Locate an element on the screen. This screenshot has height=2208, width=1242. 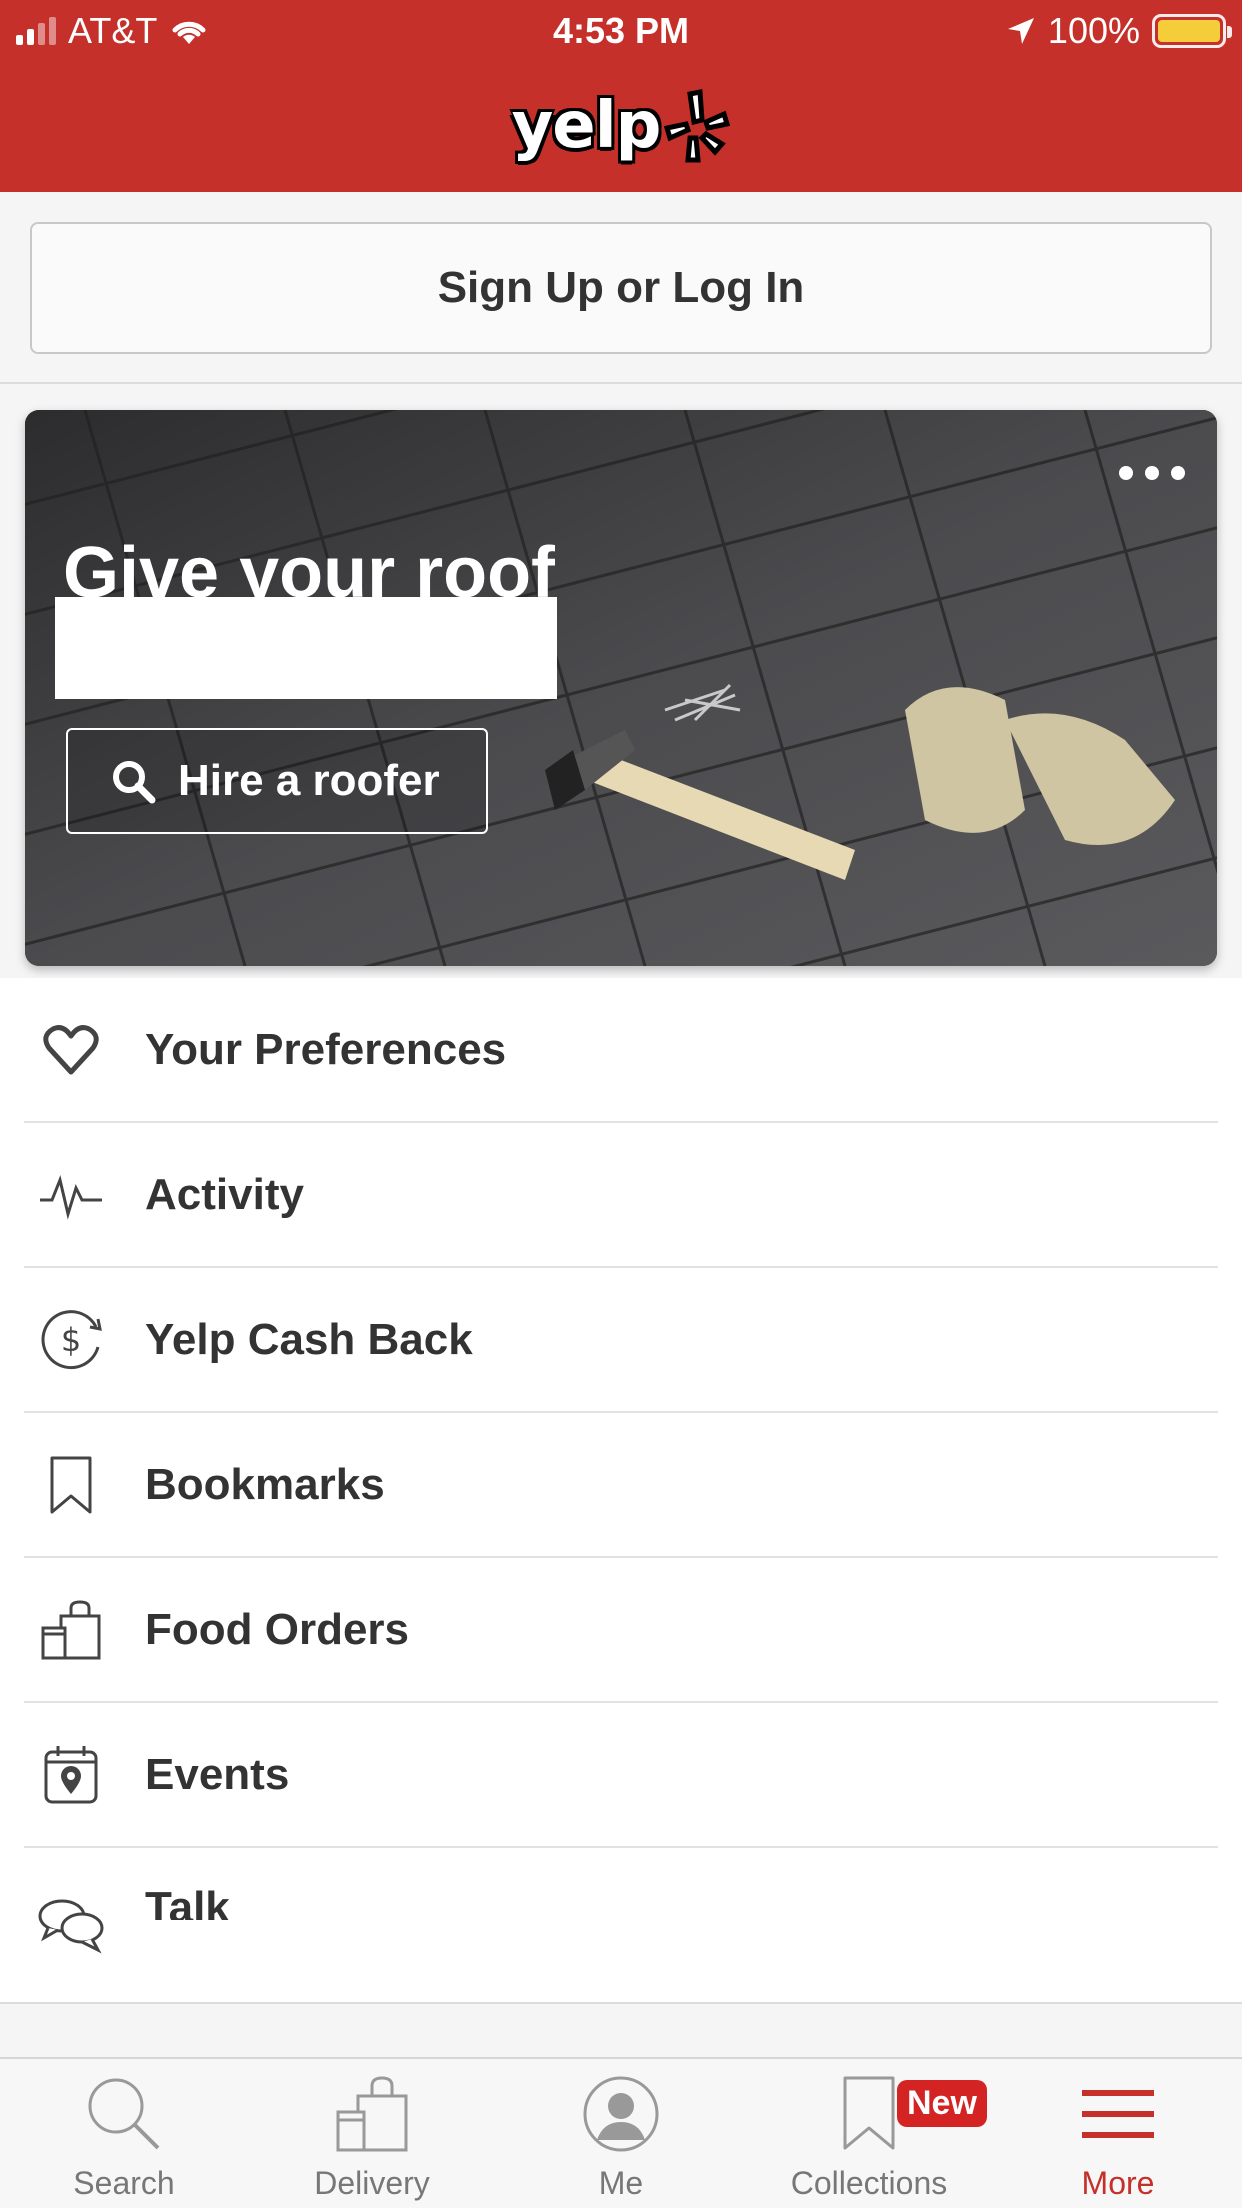
cash-back-icon: $ is located at coordinates (71, 1340).